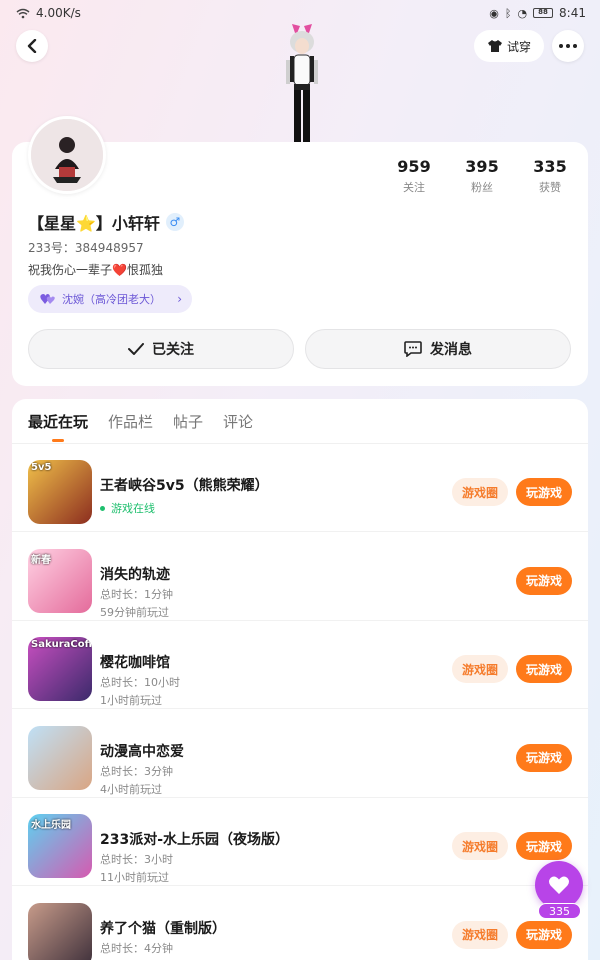 Image resolution: width=600 pixels, height=960 pixels. Describe the element at coordinates (94, 223) in the screenshot. I see `username: 【星星⭐】小轩轩` at that location.